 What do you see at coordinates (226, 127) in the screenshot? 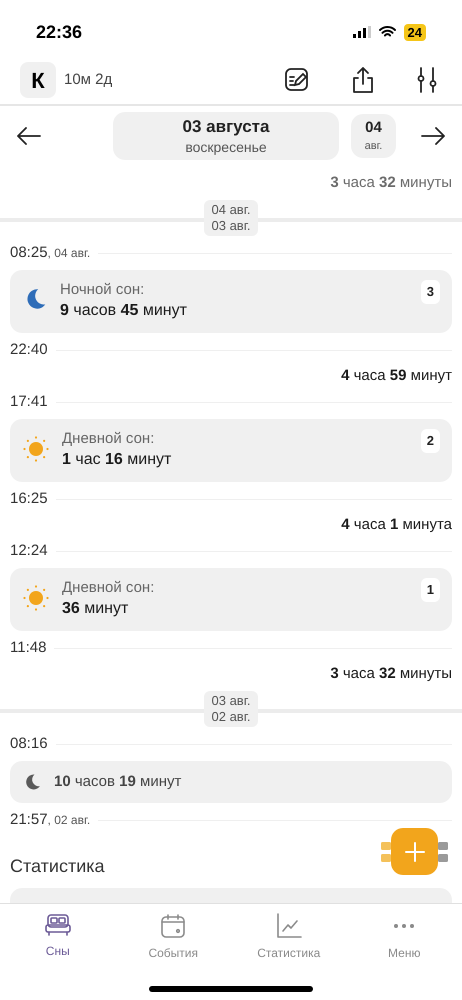
I see `date-title: 03 августа` at bounding box center [226, 127].